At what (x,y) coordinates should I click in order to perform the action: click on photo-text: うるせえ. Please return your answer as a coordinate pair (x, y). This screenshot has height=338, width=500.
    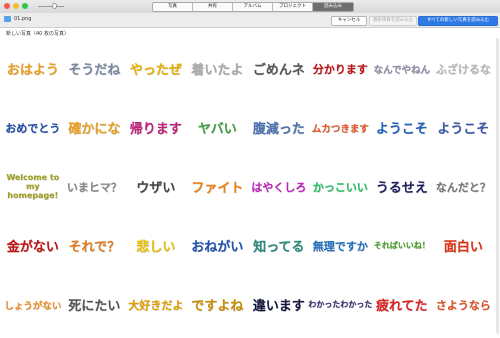
    Looking at the image, I should click on (401, 188).